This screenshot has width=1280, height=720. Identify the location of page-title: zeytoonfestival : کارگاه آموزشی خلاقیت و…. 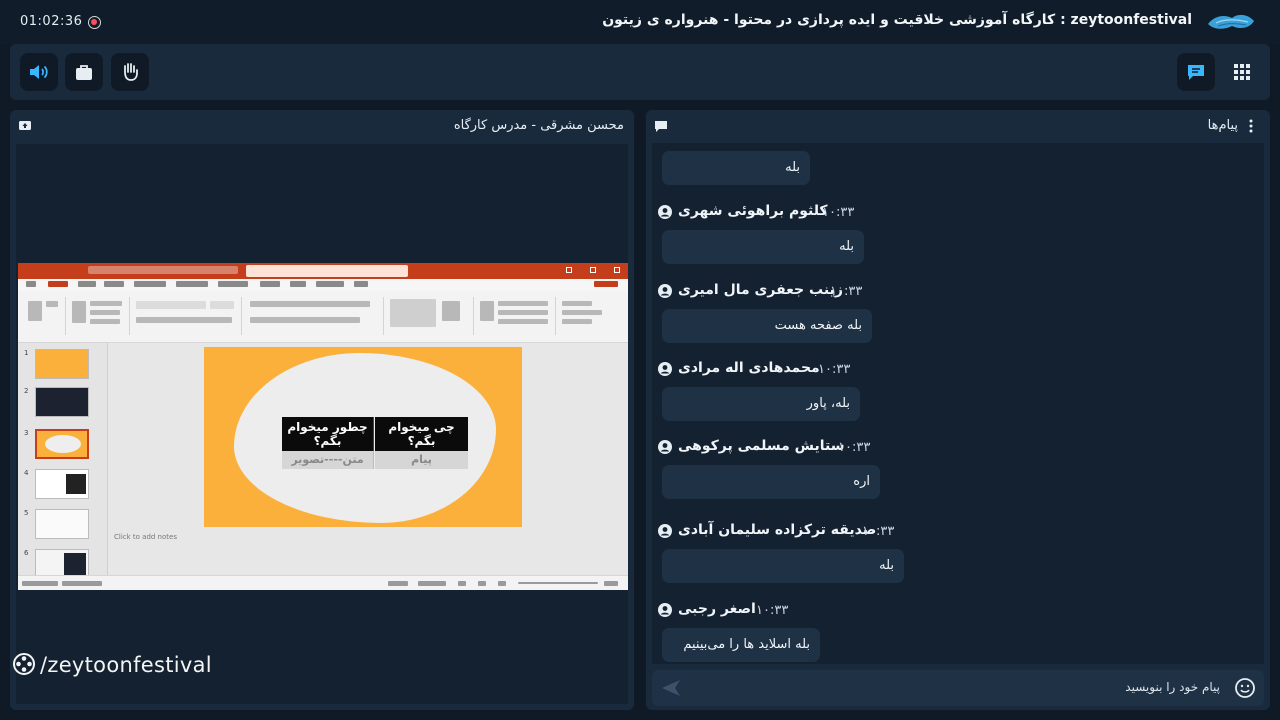
(897, 20).